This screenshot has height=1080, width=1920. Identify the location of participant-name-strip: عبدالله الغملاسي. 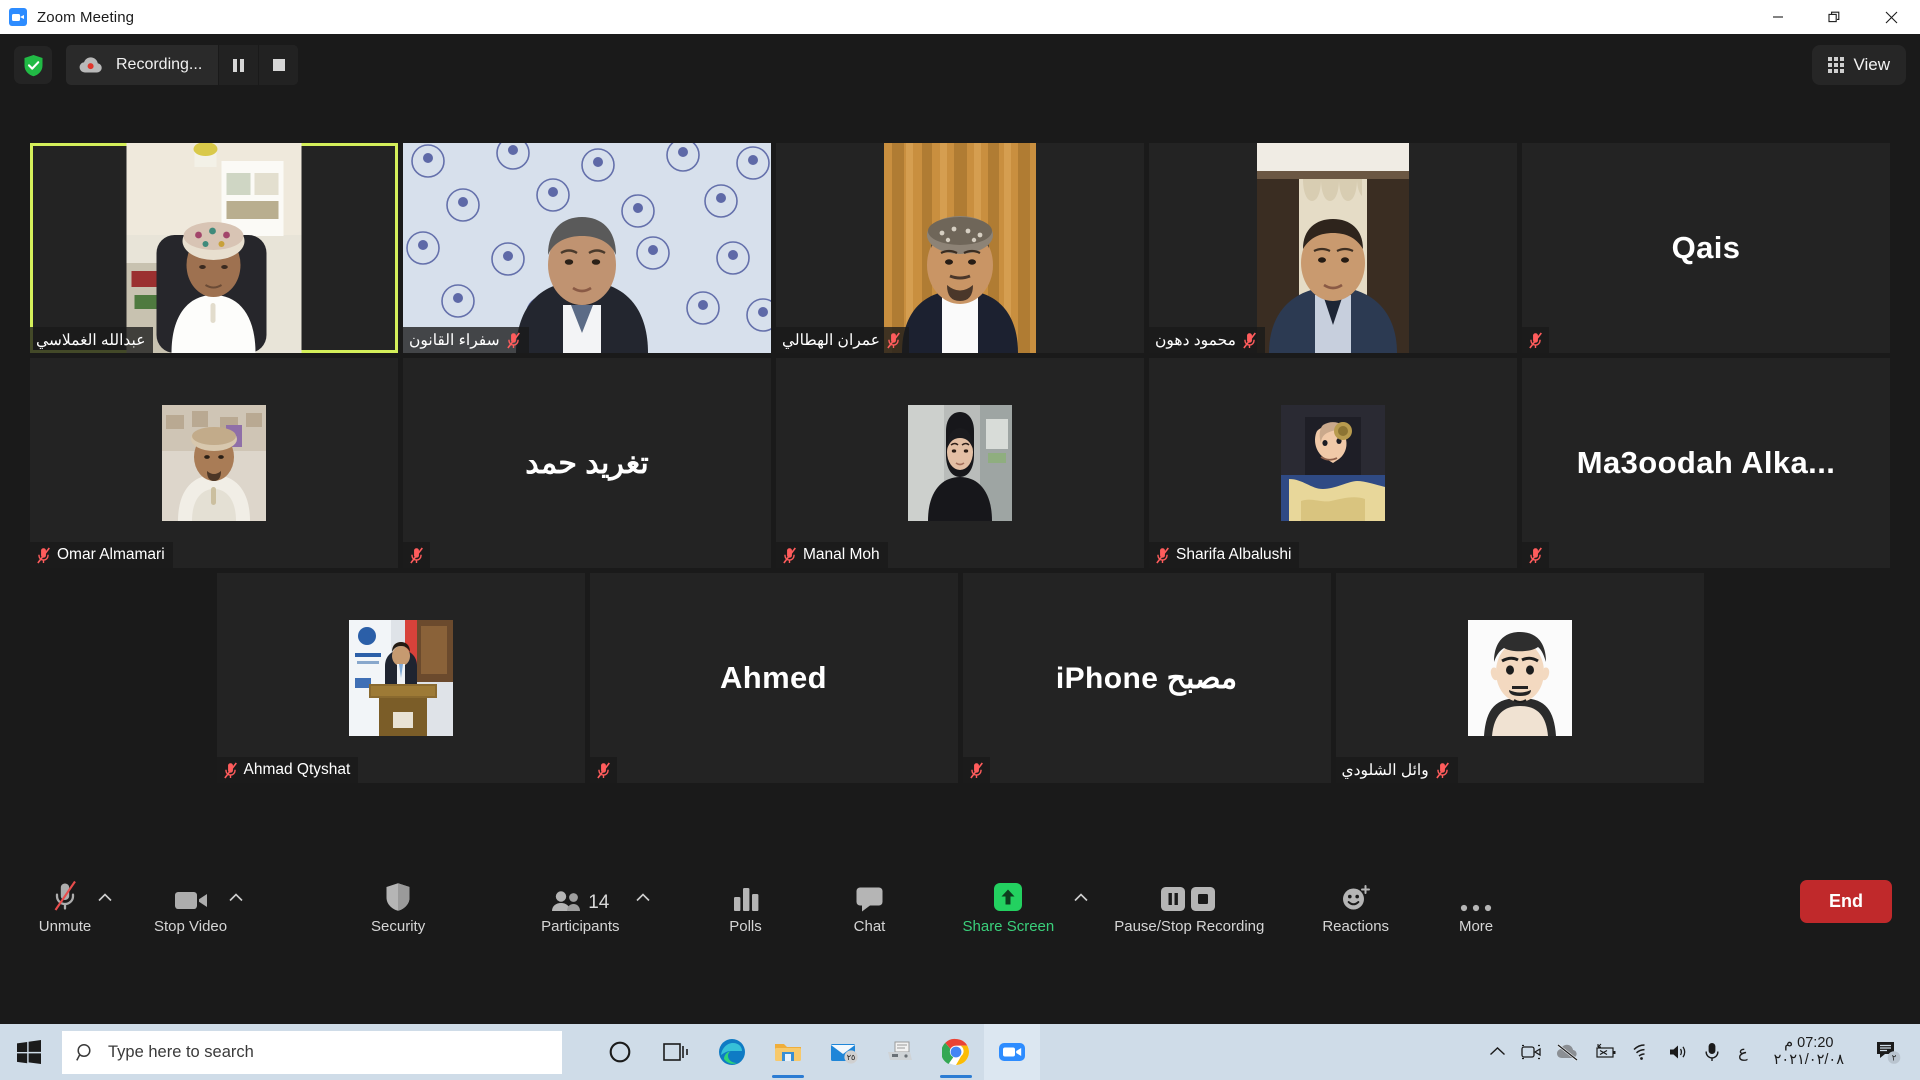
(92, 340).